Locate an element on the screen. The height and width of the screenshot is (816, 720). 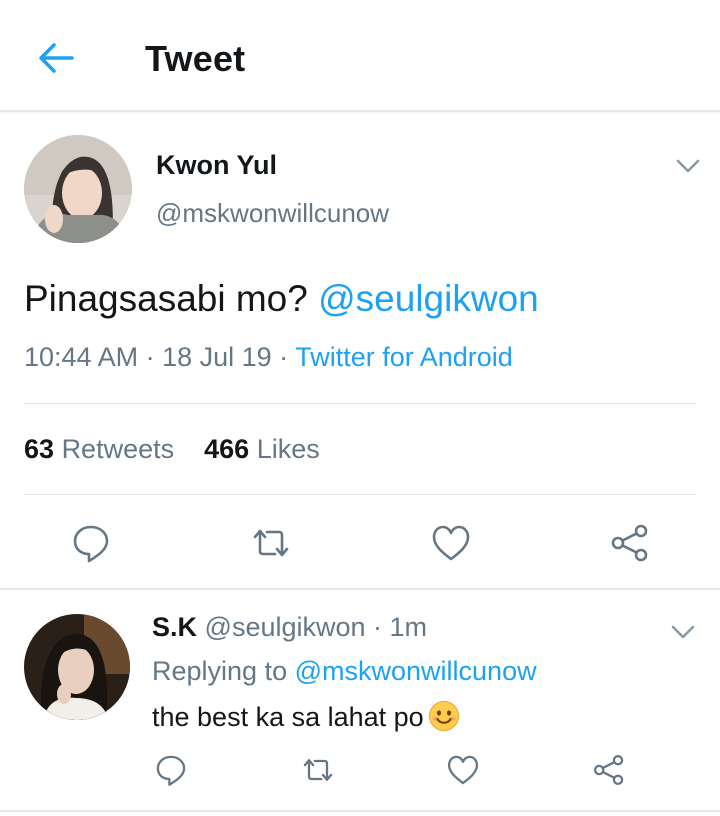
share-button is located at coordinates (630, 543).